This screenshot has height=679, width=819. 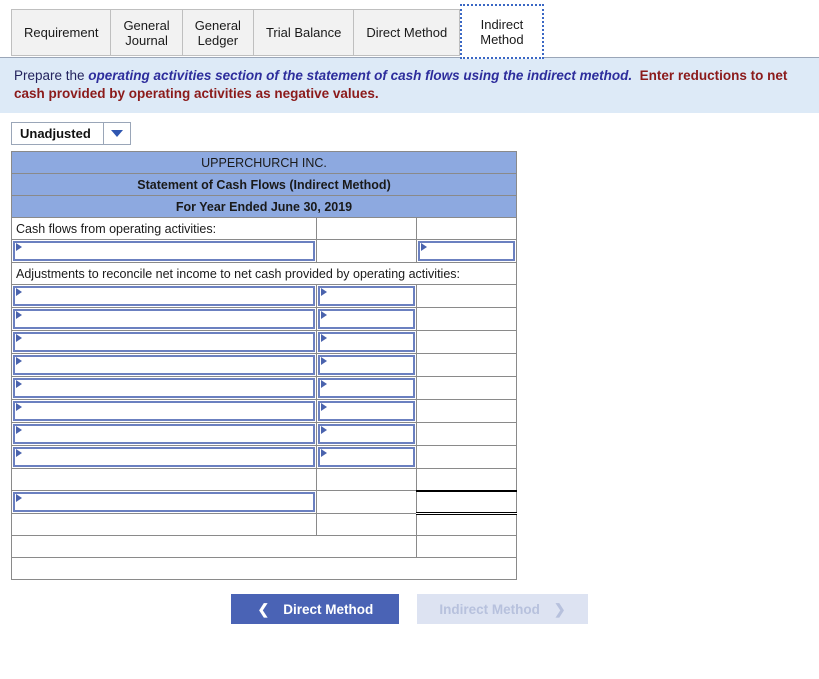 I want to click on table-row-period: For Year Ended June 30, 2019, so click(x=264, y=206).